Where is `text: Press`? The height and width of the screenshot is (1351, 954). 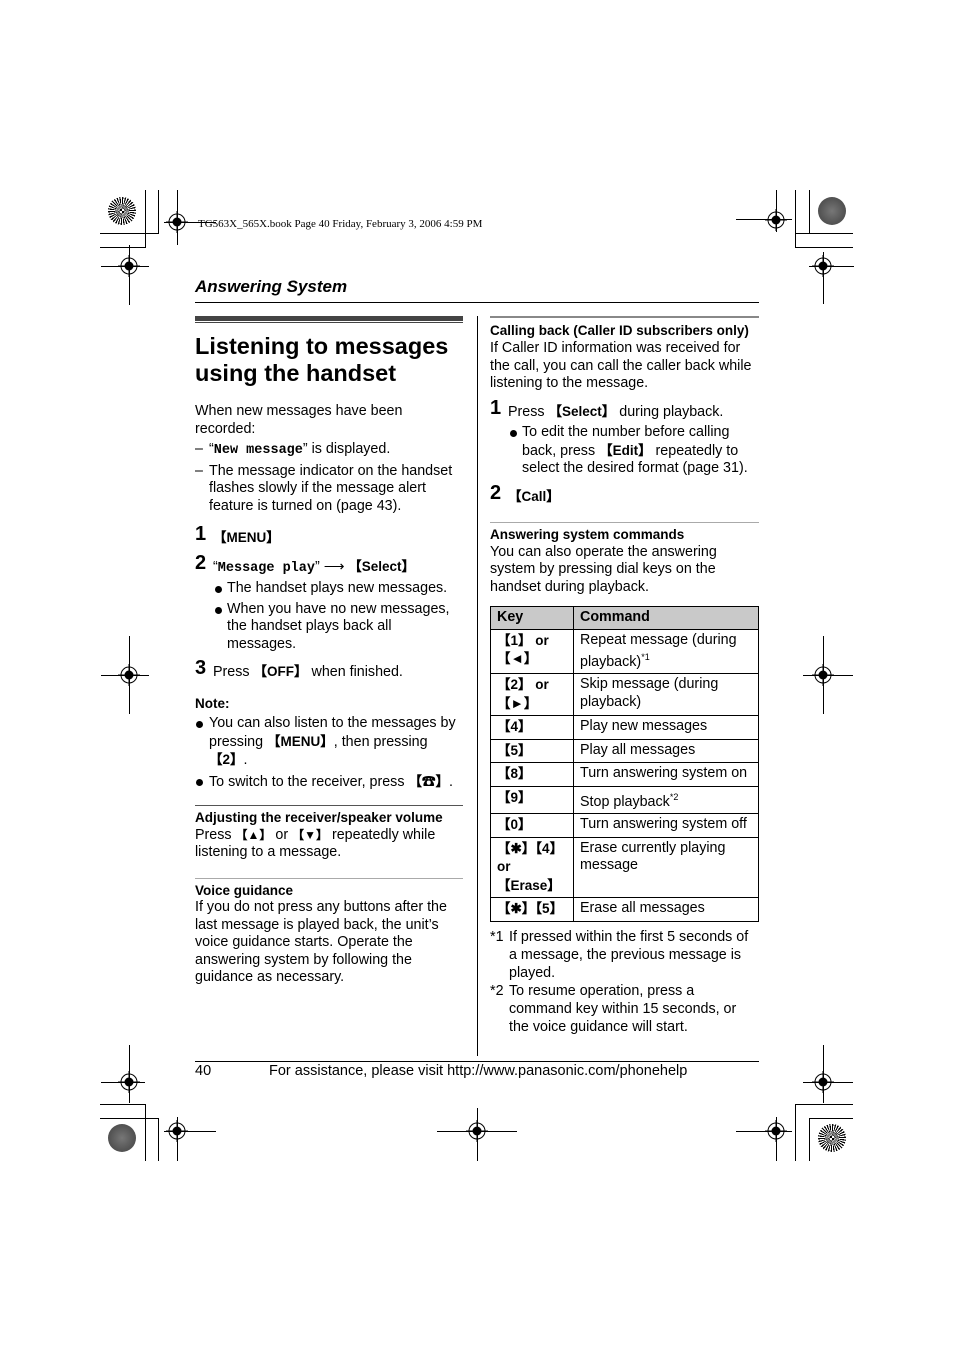
text: Press is located at coordinates (528, 411).